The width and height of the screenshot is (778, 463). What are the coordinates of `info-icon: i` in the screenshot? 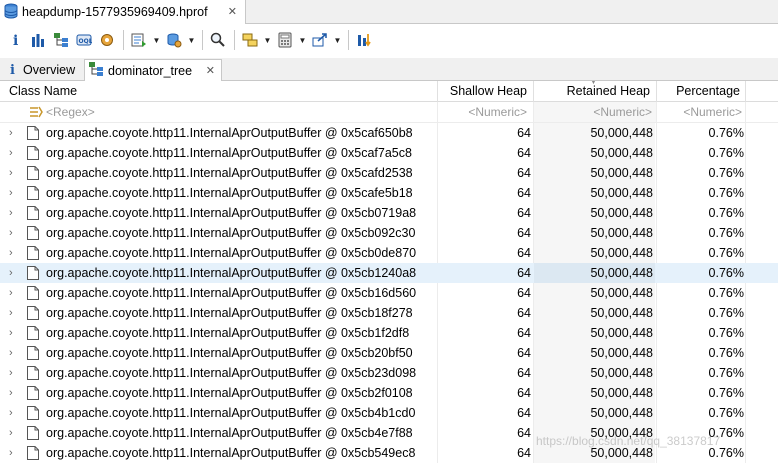 It's located at (15, 40).